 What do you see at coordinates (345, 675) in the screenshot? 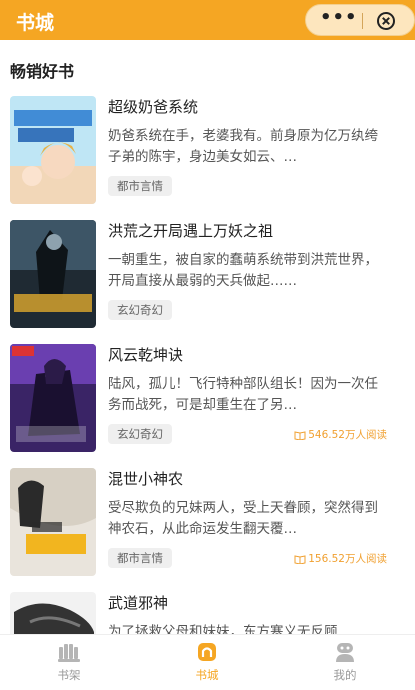
I see `tab-label: 我的` at bounding box center [345, 675].